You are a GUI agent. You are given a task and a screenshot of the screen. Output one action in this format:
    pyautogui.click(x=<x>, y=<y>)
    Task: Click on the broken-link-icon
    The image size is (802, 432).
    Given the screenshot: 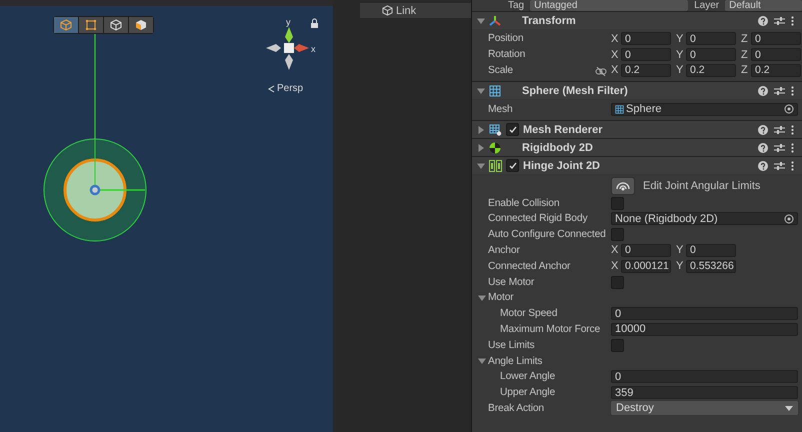 What is the action you would take?
    pyautogui.click(x=601, y=71)
    